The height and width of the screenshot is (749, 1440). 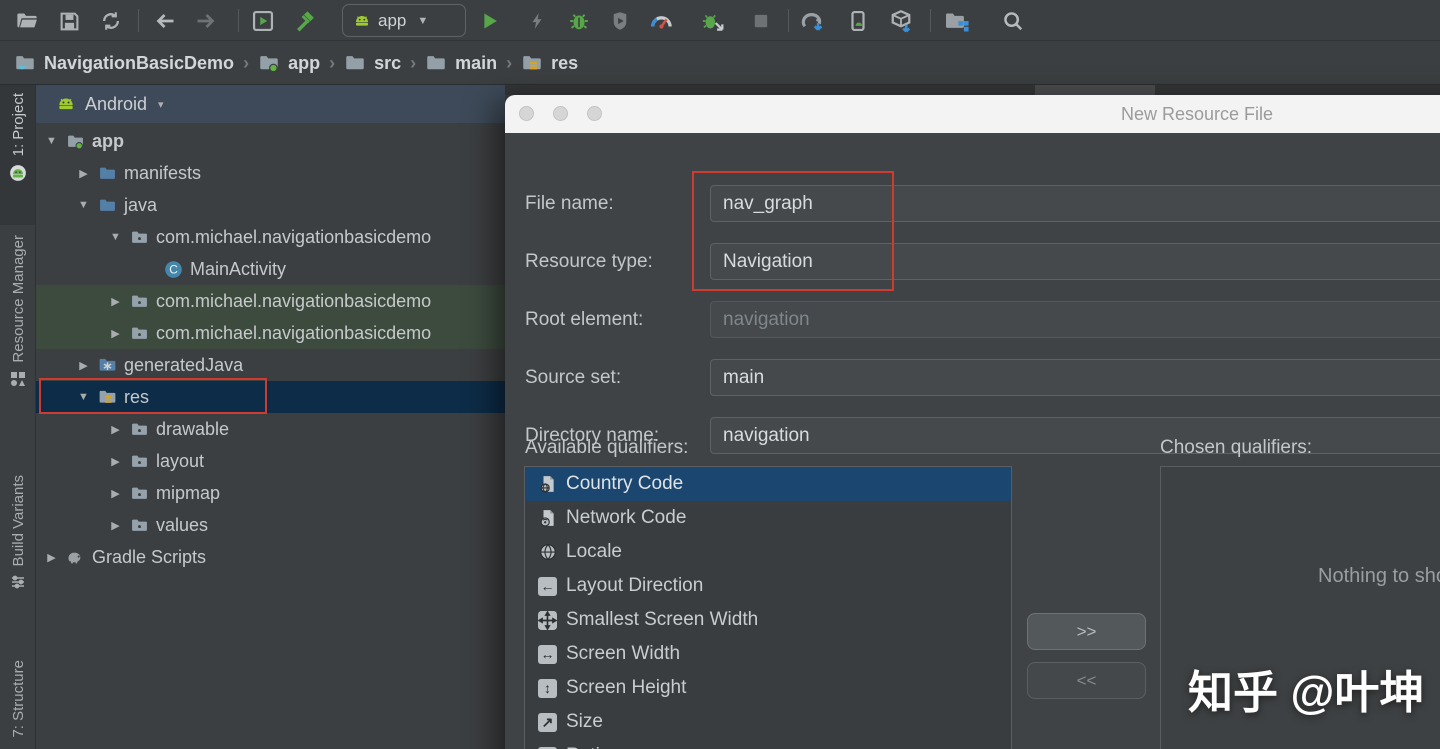 I want to click on device-manager-icon, so click(x=858, y=21).